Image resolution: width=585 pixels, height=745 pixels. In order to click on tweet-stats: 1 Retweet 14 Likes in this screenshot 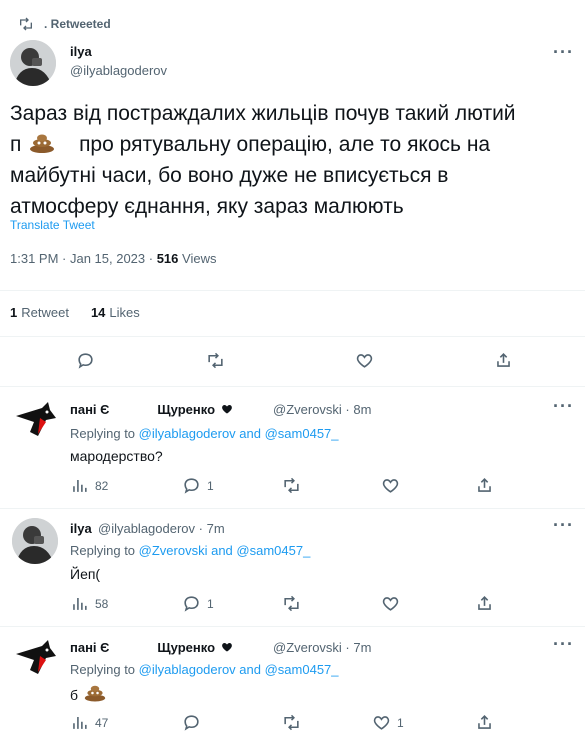, I will do `click(75, 312)`.